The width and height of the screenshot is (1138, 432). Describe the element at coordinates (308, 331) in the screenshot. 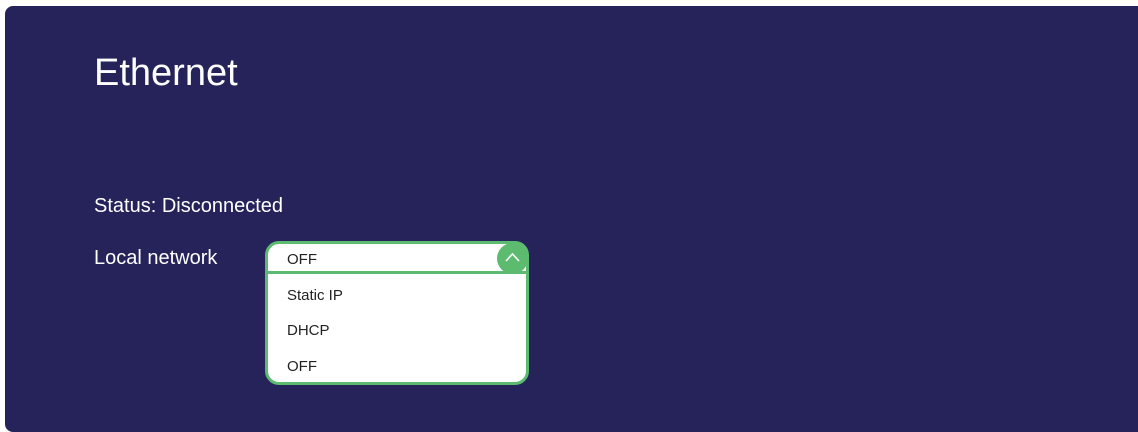

I see `option-dhcp: DHCP` at that location.